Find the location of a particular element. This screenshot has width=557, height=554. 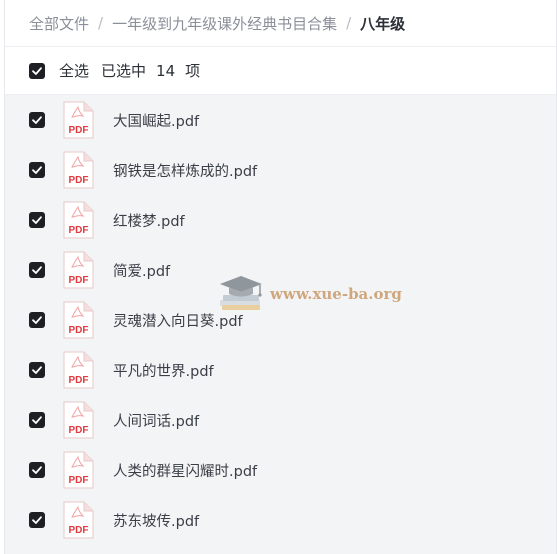

select-all-label: 全选 is located at coordinates (74, 70).